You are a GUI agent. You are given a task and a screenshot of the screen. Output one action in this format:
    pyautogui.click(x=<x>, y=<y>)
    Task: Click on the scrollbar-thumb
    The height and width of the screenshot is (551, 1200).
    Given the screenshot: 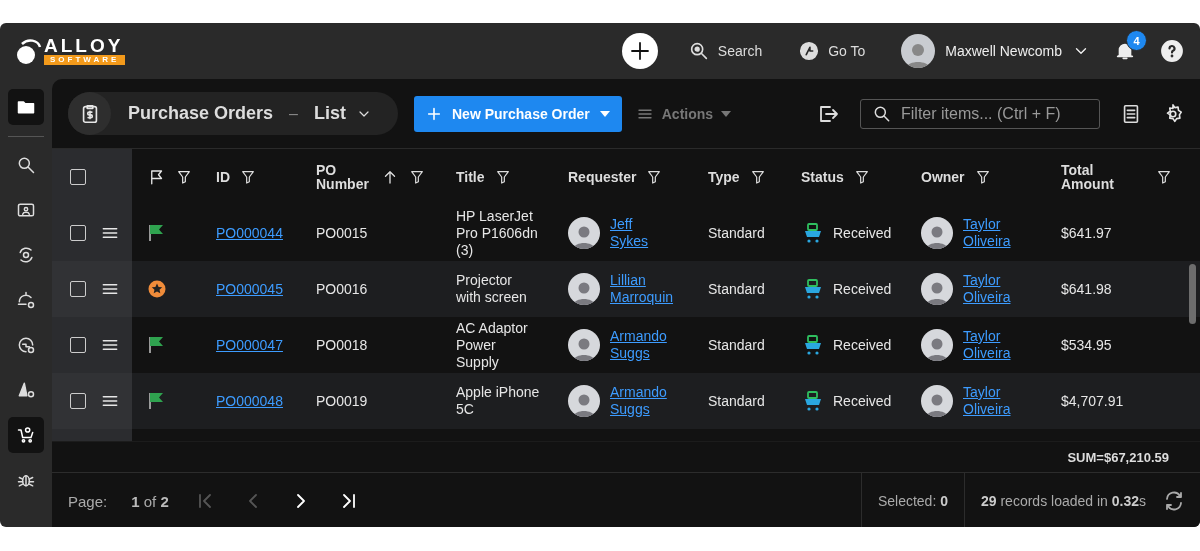 What is the action you would take?
    pyautogui.click(x=1192, y=294)
    